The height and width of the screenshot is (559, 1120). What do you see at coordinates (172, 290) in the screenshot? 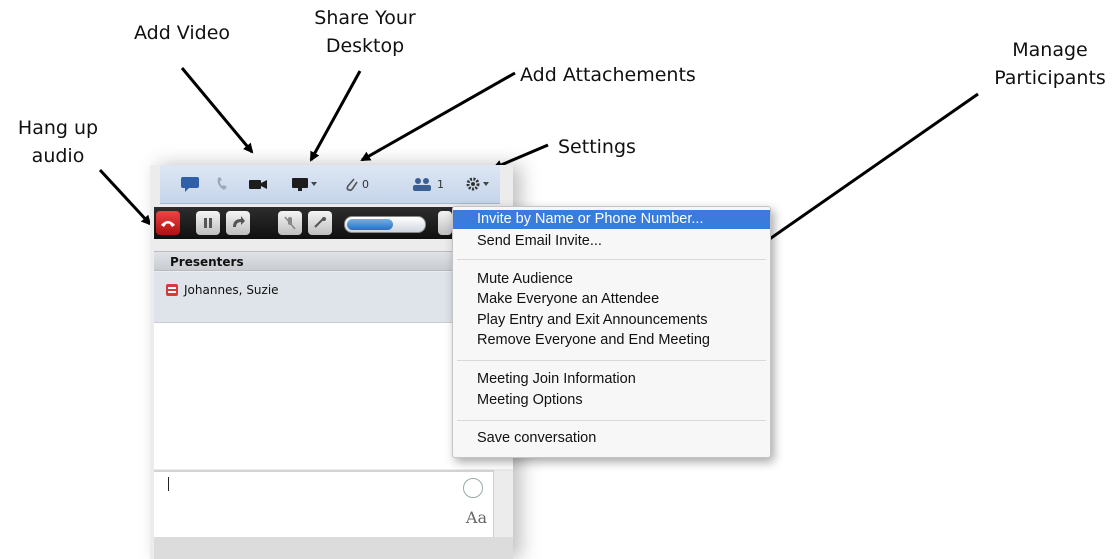
I see `presenter-status-icon` at bounding box center [172, 290].